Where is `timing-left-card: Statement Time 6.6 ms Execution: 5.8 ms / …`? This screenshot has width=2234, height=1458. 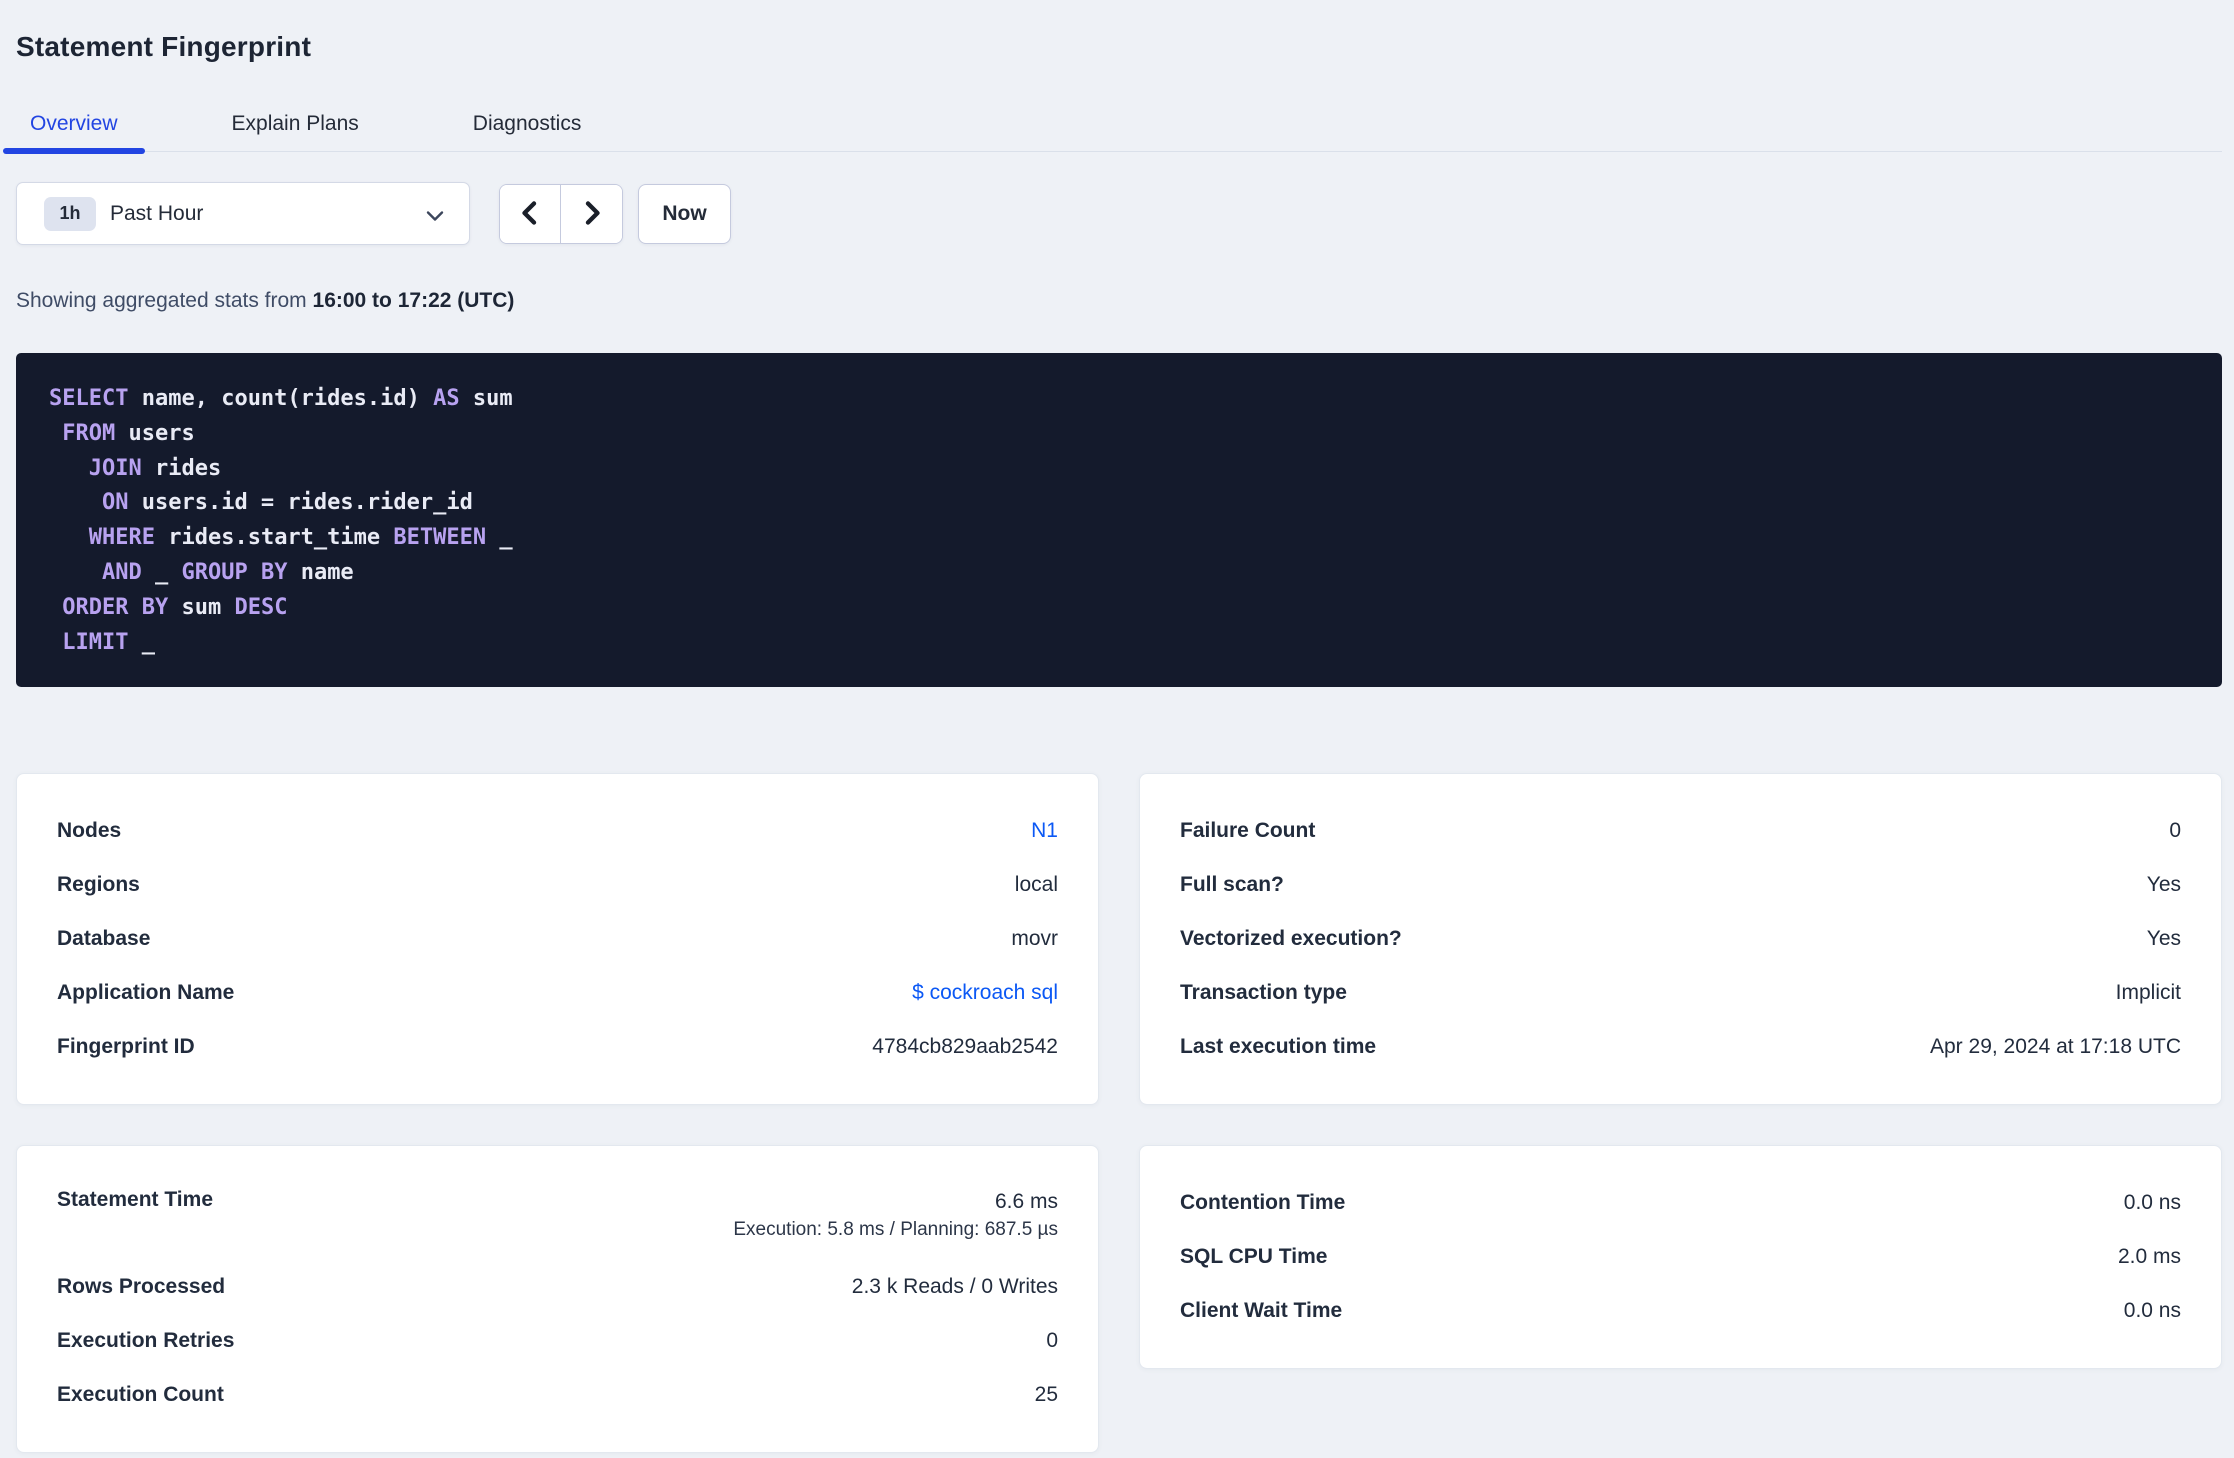 timing-left-card: Statement Time 6.6 ms Execution: 5.8 ms / … is located at coordinates (557, 1299).